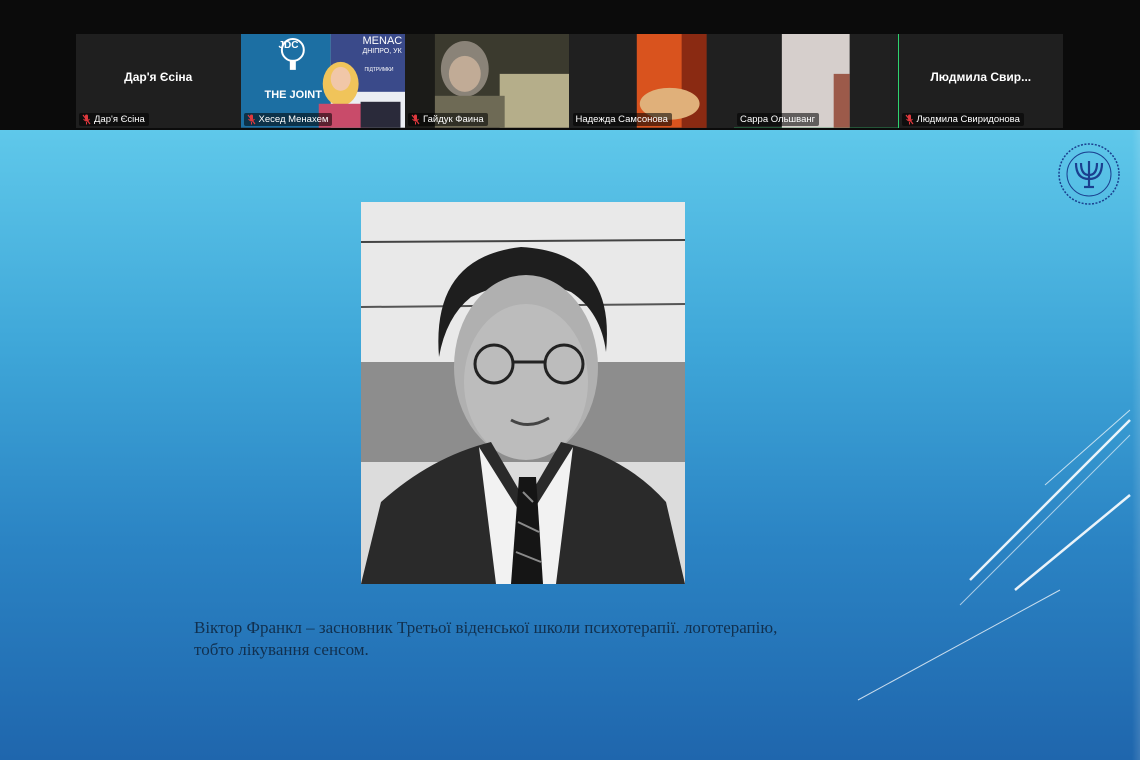 This screenshot has height=760, width=1140. Describe the element at coordinates (651, 81) in the screenshot. I see `participant-tile: Надежда Самсонова` at that location.